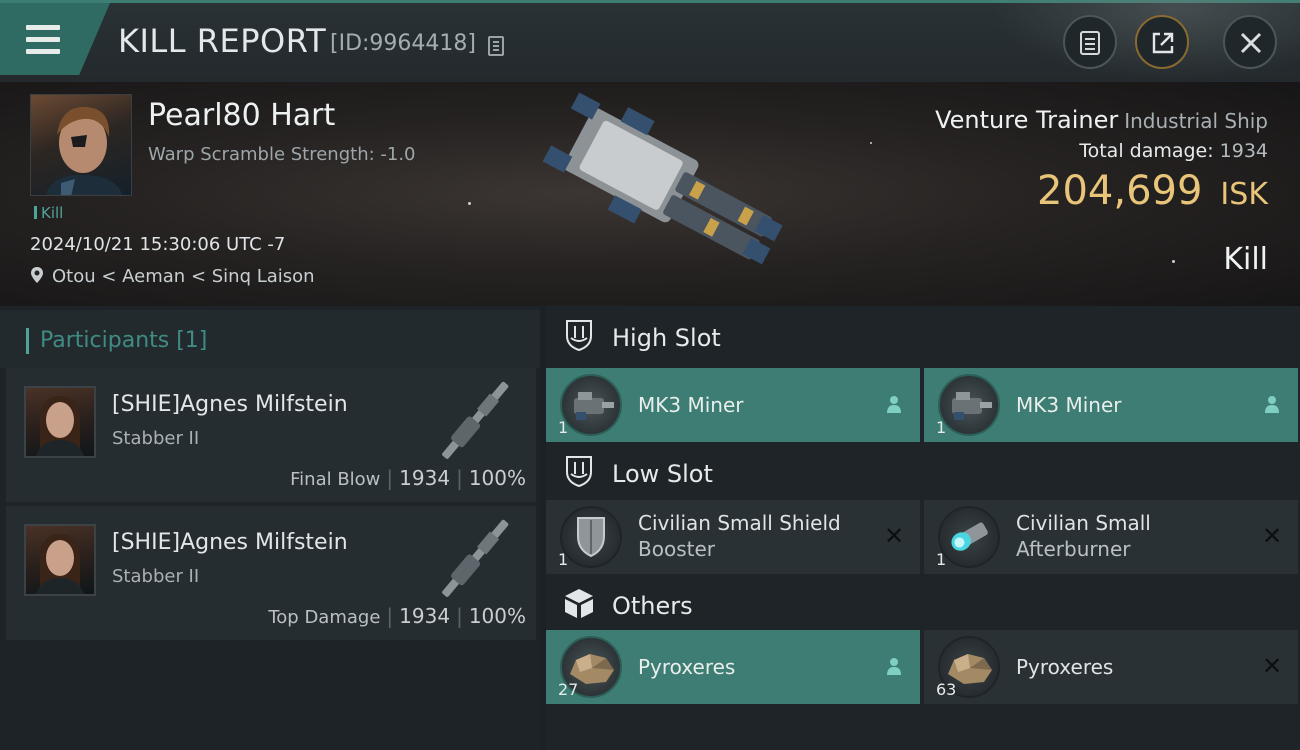  I want to click on notes-button, so click(1090, 42).